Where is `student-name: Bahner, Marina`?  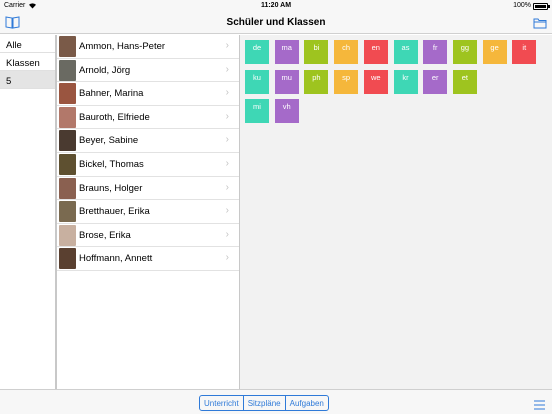
student-name: Bahner, Marina is located at coordinates (111, 94).